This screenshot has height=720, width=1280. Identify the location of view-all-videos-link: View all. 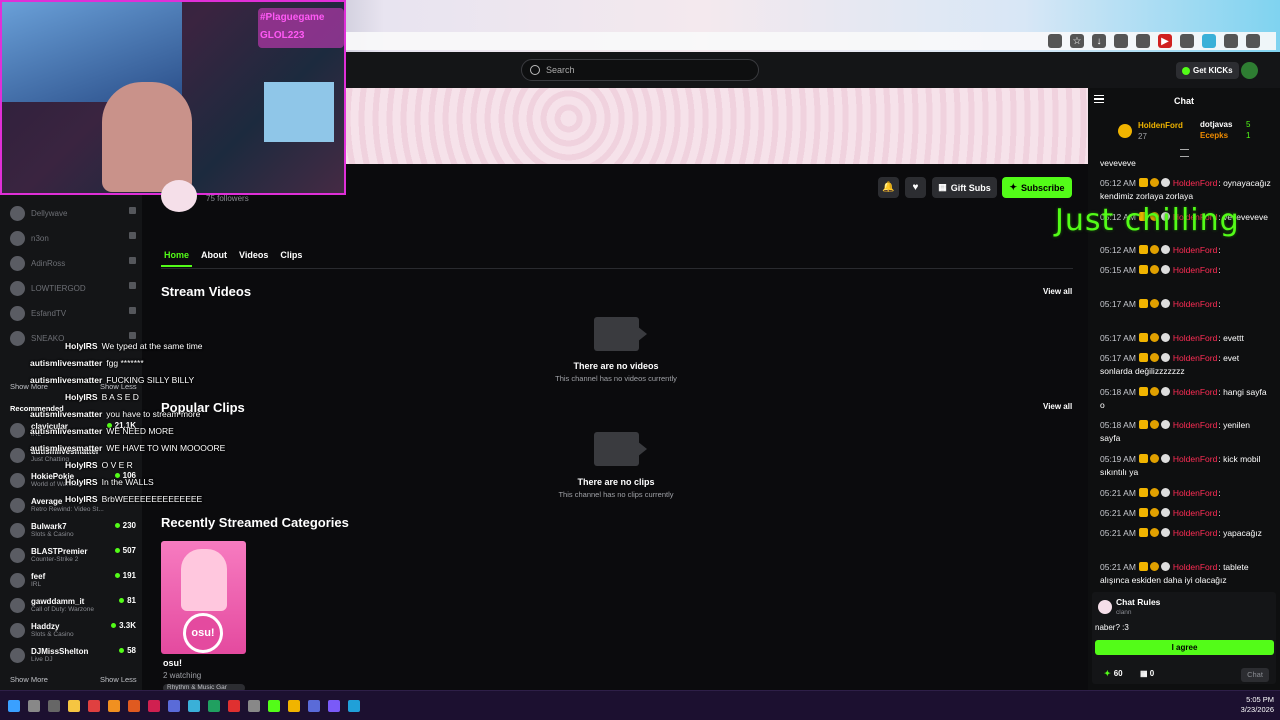
(1057, 291).